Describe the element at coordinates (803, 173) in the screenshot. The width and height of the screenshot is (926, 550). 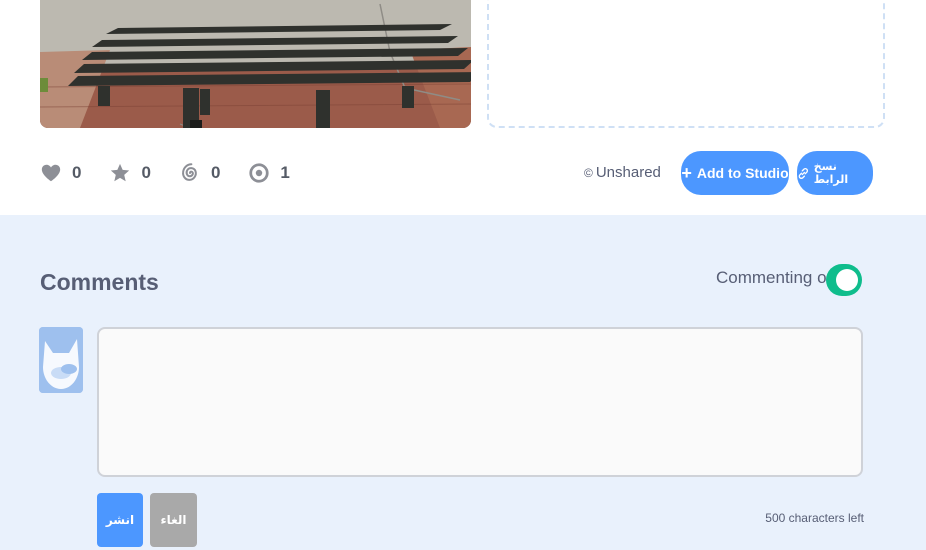
I see `link-icon` at that location.